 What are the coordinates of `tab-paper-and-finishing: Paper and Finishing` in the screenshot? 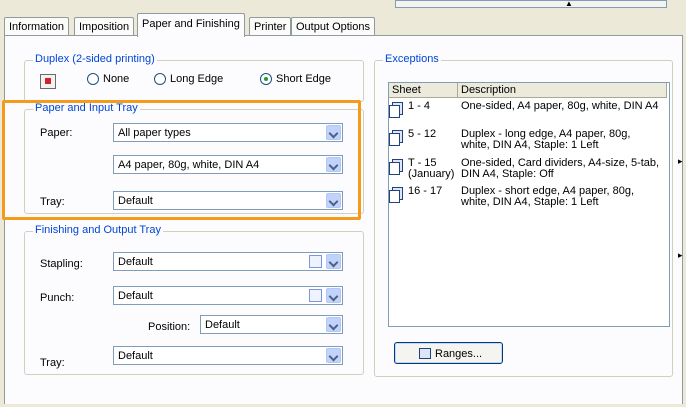 It's located at (191, 25).